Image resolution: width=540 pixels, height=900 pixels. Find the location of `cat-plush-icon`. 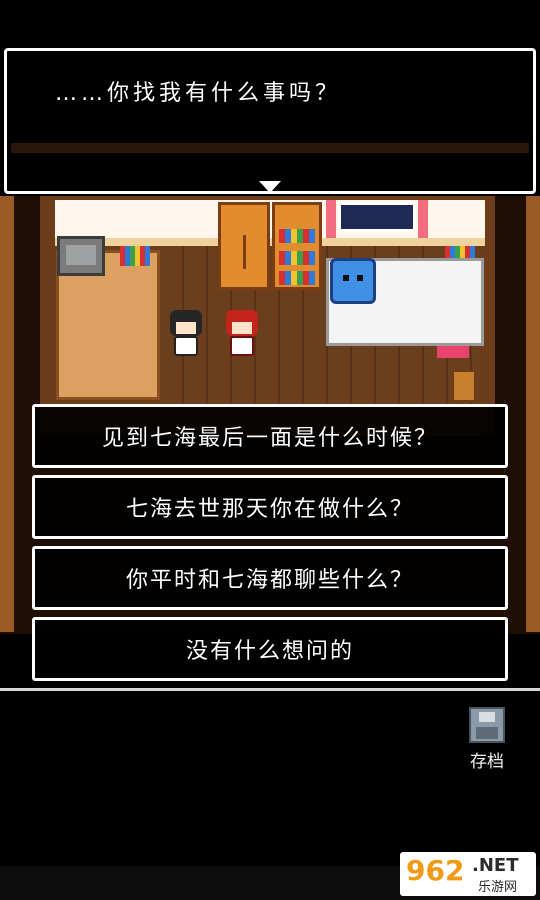

cat-plush-icon is located at coordinates (353, 281).